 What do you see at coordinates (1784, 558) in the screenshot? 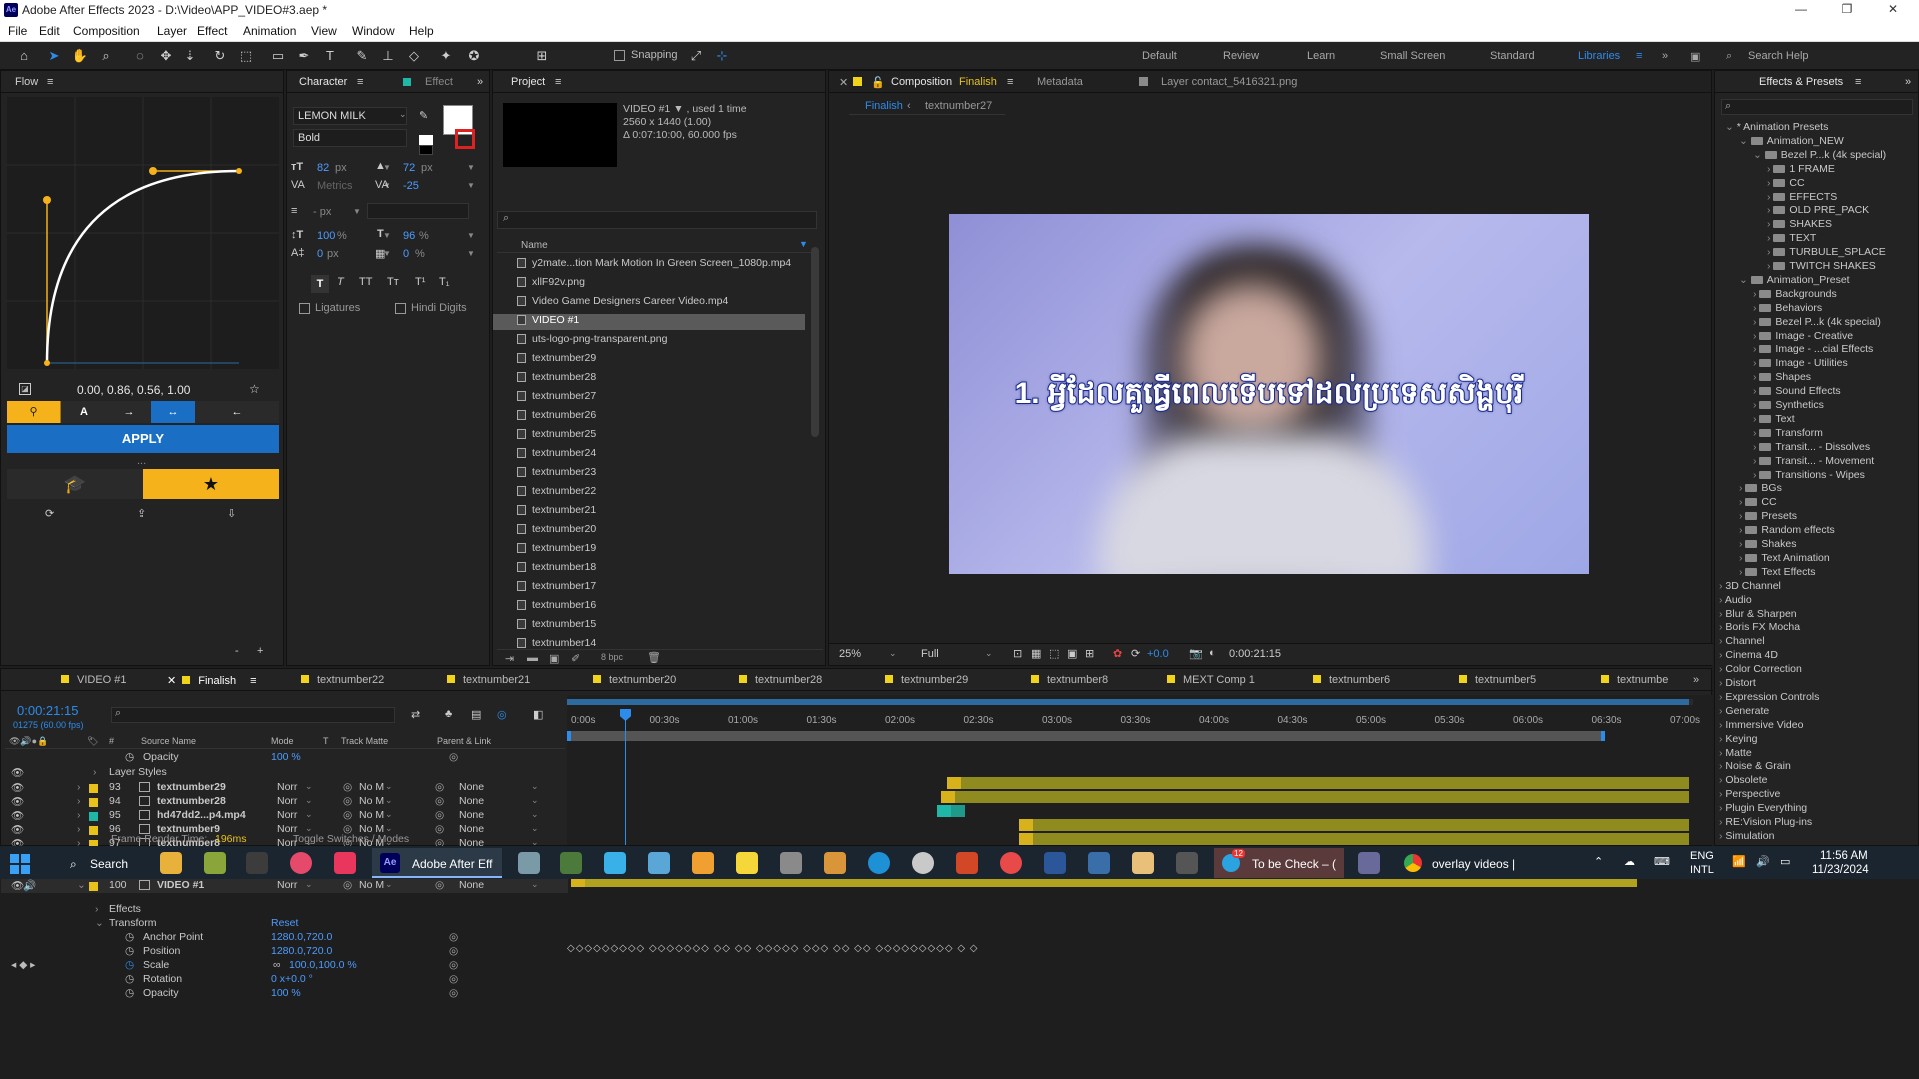
I see `effects-tree-item: › Text Animation` at bounding box center [1784, 558].